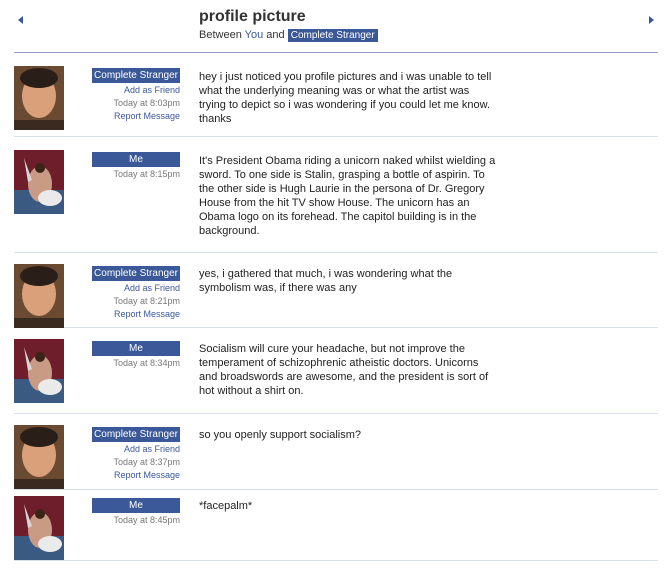  What do you see at coordinates (651, 20) in the screenshot?
I see `next-arrow-icon` at bounding box center [651, 20].